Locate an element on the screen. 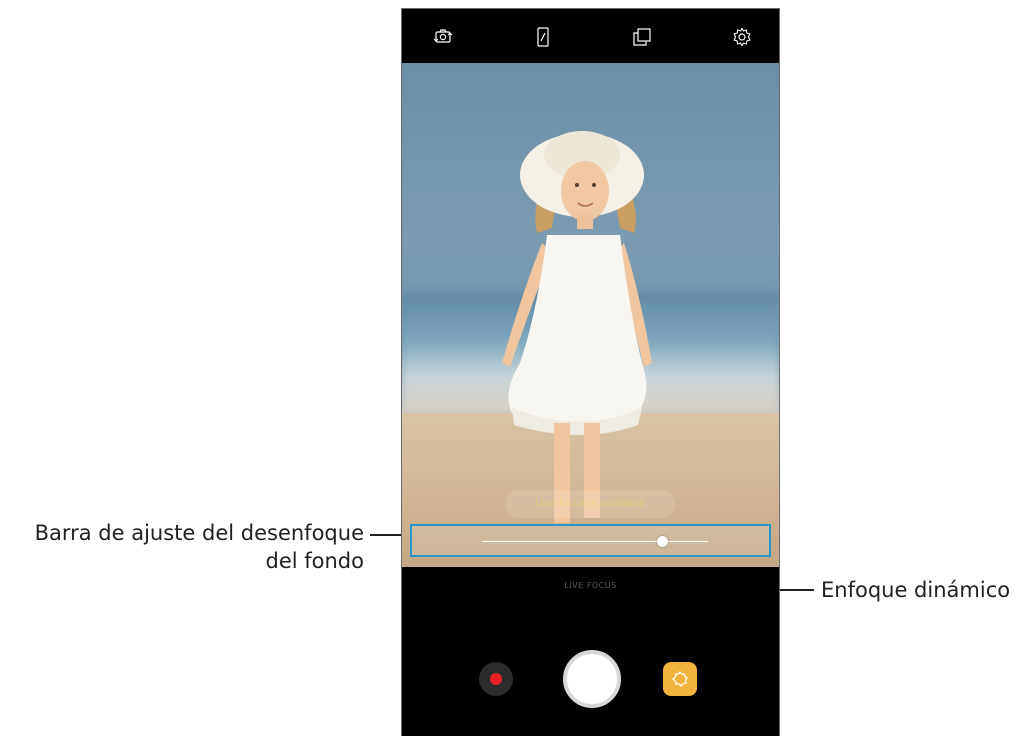 The width and height of the screenshot is (1031, 736). switch-camera-icon is located at coordinates (443, 37).